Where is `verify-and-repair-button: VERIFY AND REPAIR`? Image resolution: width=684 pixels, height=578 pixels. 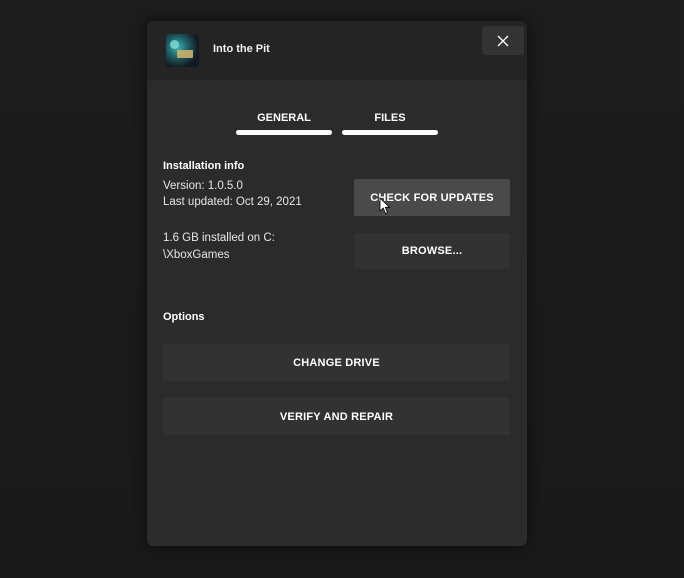
verify-and-repair-button: VERIFY AND REPAIR is located at coordinates (336, 416).